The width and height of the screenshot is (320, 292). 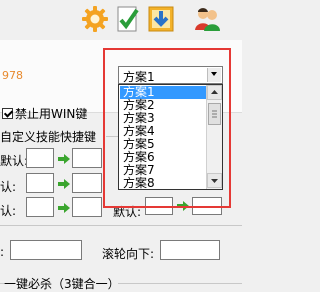 What do you see at coordinates (62, 284) in the screenshot?
I see `one-key-kill-label: 一键必杀（3键合一）` at bounding box center [62, 284].